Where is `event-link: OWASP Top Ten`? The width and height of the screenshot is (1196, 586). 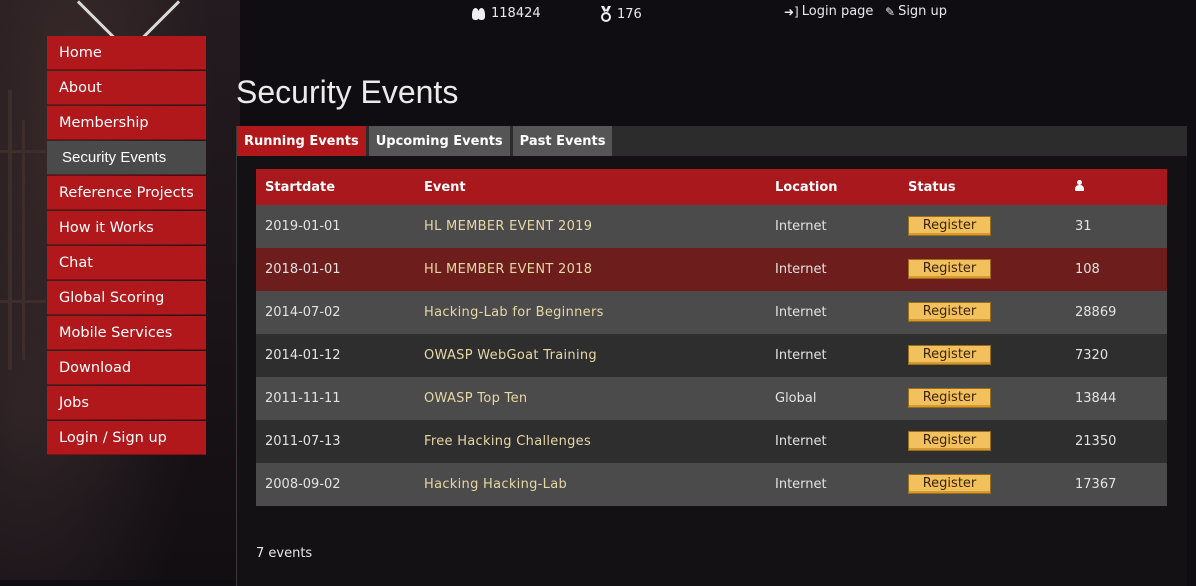 event-link: OWASP Top Ten is located at coordinates (475, 398).